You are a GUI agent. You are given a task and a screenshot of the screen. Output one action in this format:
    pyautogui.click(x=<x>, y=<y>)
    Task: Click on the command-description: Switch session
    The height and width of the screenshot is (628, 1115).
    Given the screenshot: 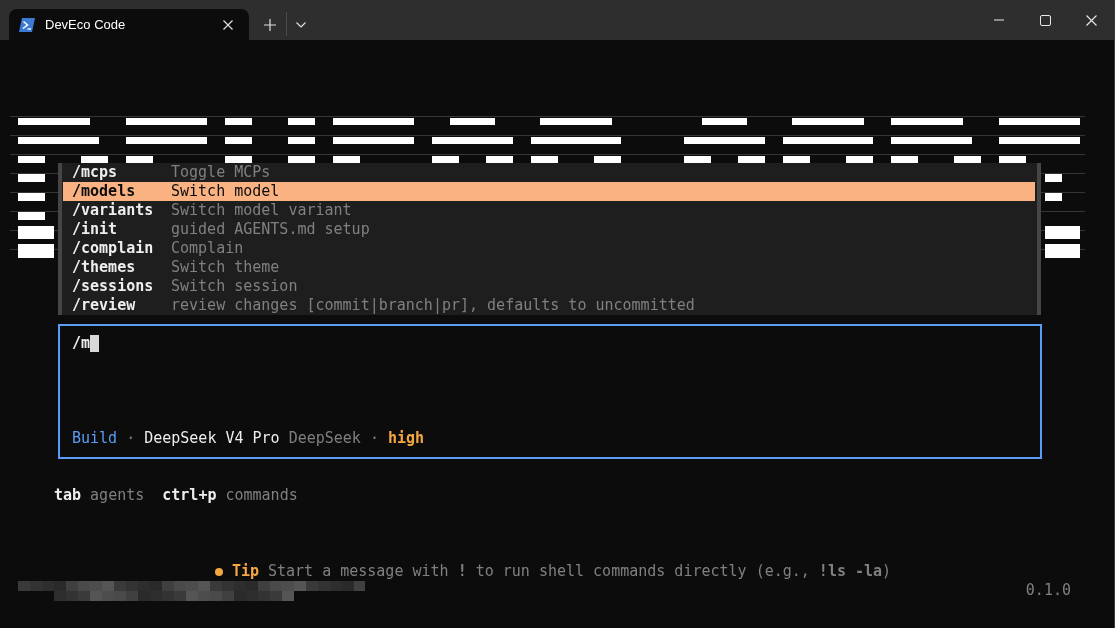 What is the action you would take?
    pyautogui.click(x=234, y=286)
    